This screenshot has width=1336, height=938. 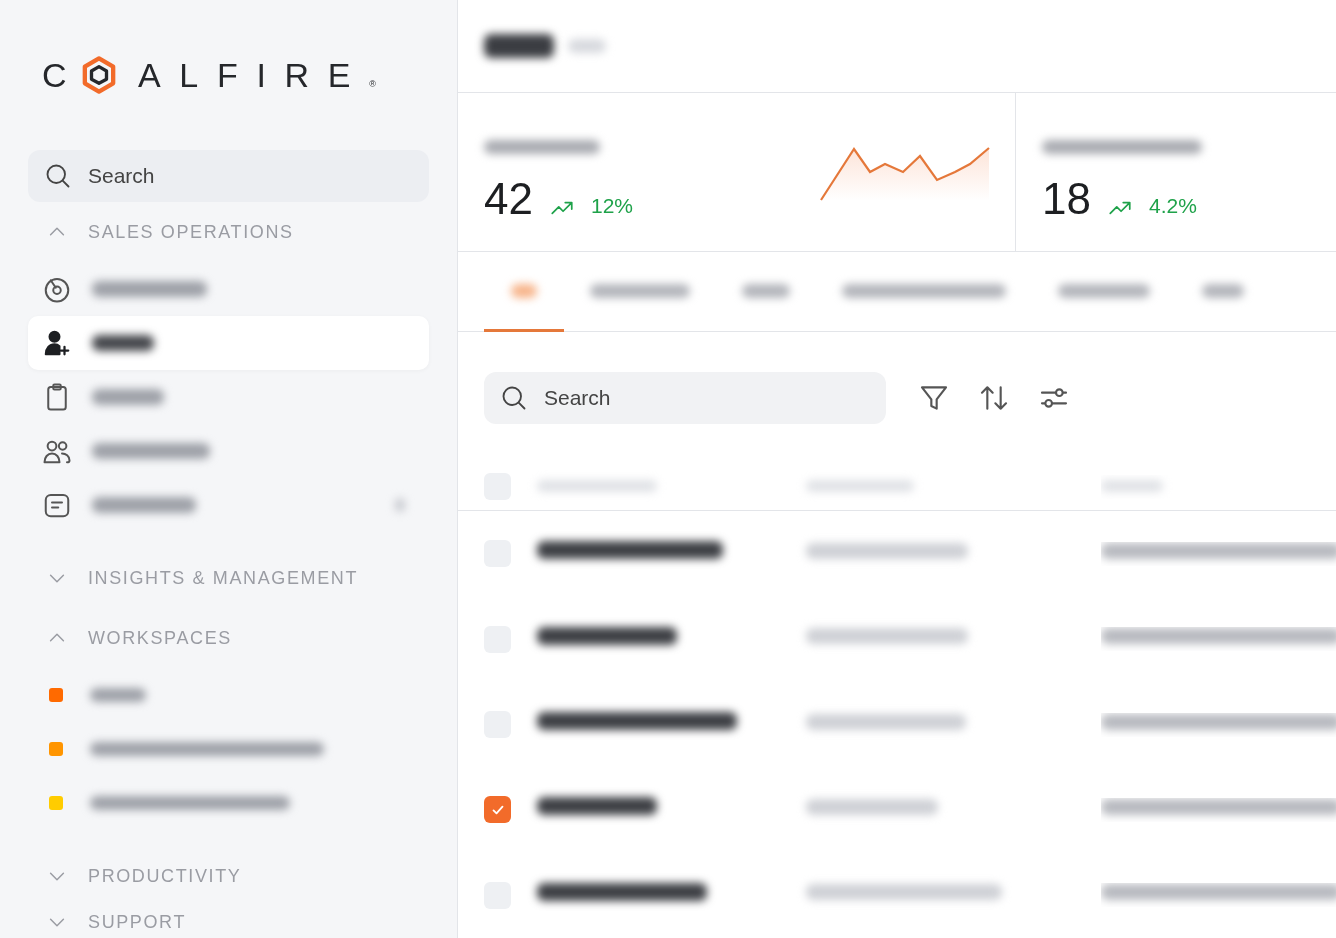 I want to click on person-add-icon, so click(x=57, y=343).